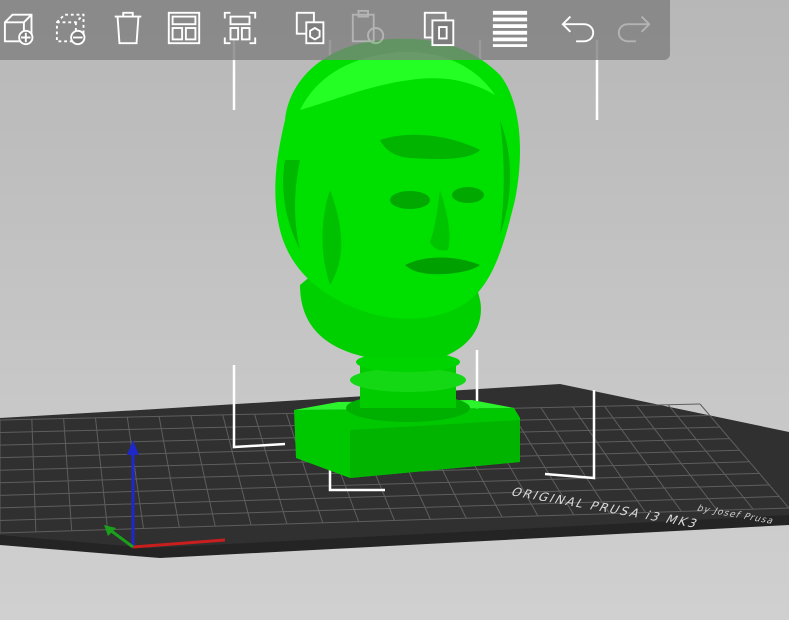 The height and width of the screenshot is (620, 789). I want to click on redo-icon, so click(634, 29).